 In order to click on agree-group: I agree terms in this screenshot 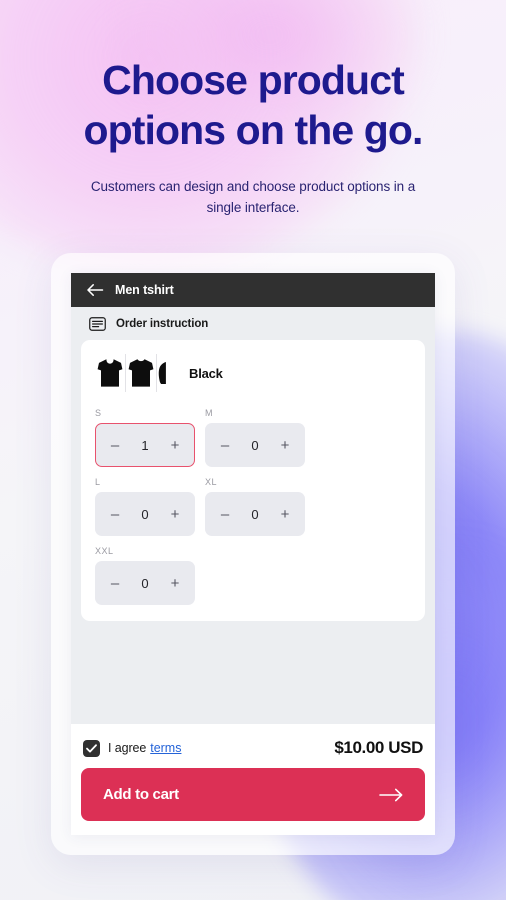, I will do `click(132, 748)`.